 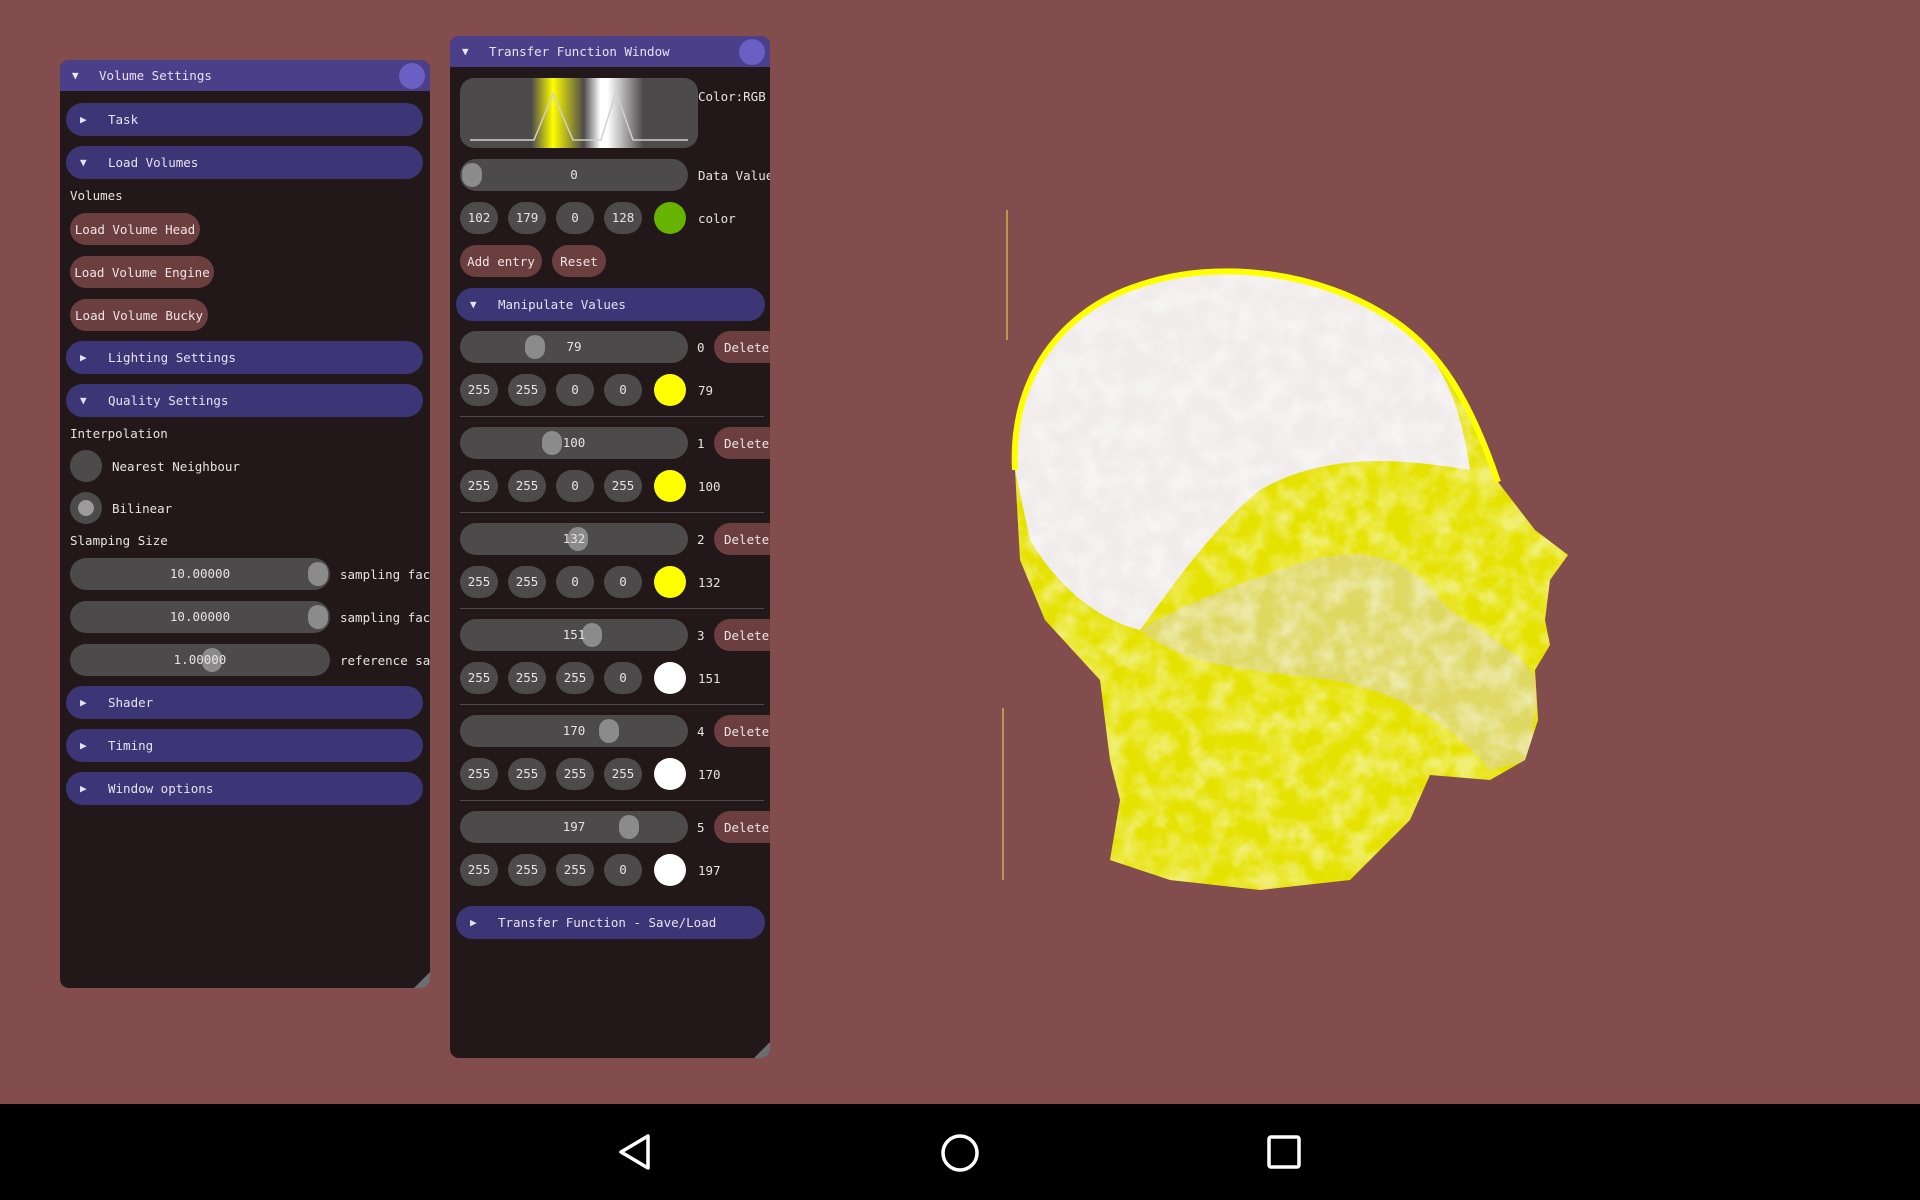 I want to click on new-color-a: 128, so click(x=623, y=218).